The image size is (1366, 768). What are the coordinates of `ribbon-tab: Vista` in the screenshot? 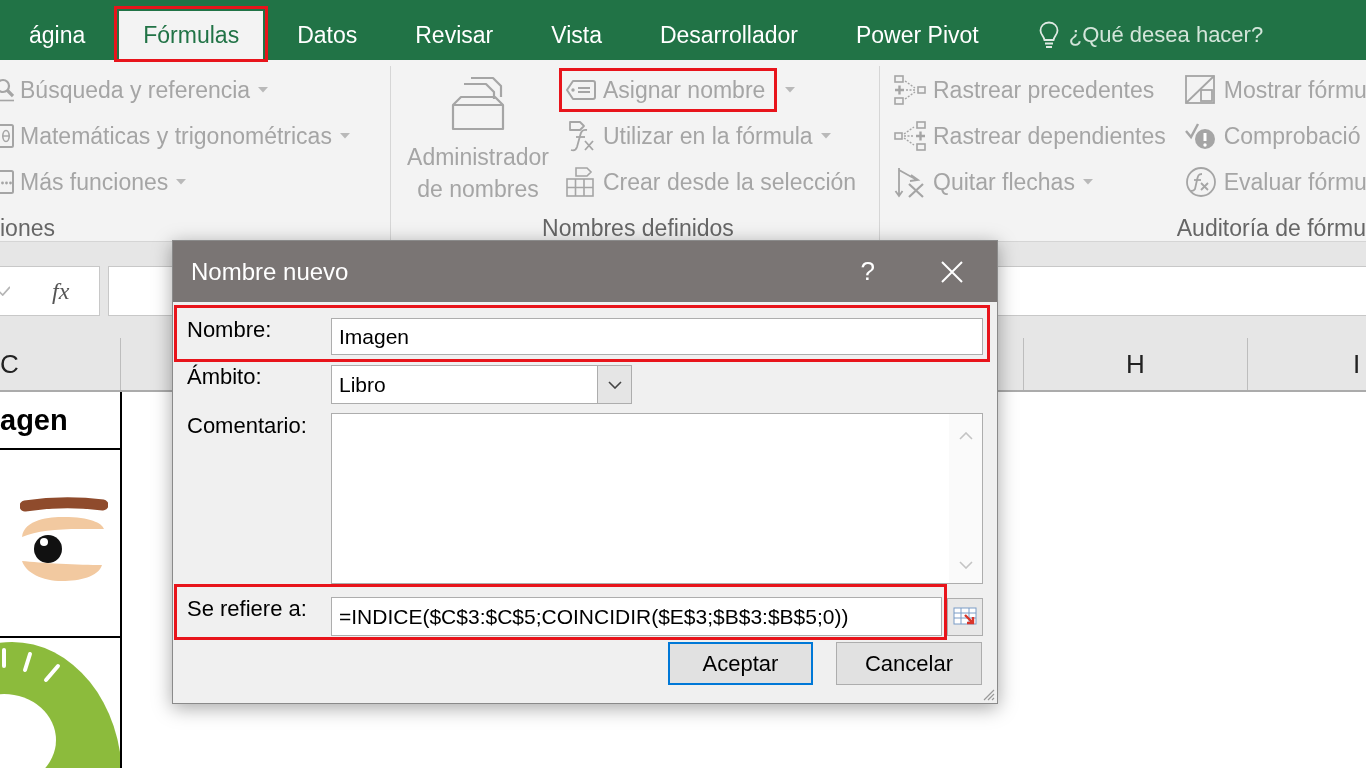 It's located at (576, 35).